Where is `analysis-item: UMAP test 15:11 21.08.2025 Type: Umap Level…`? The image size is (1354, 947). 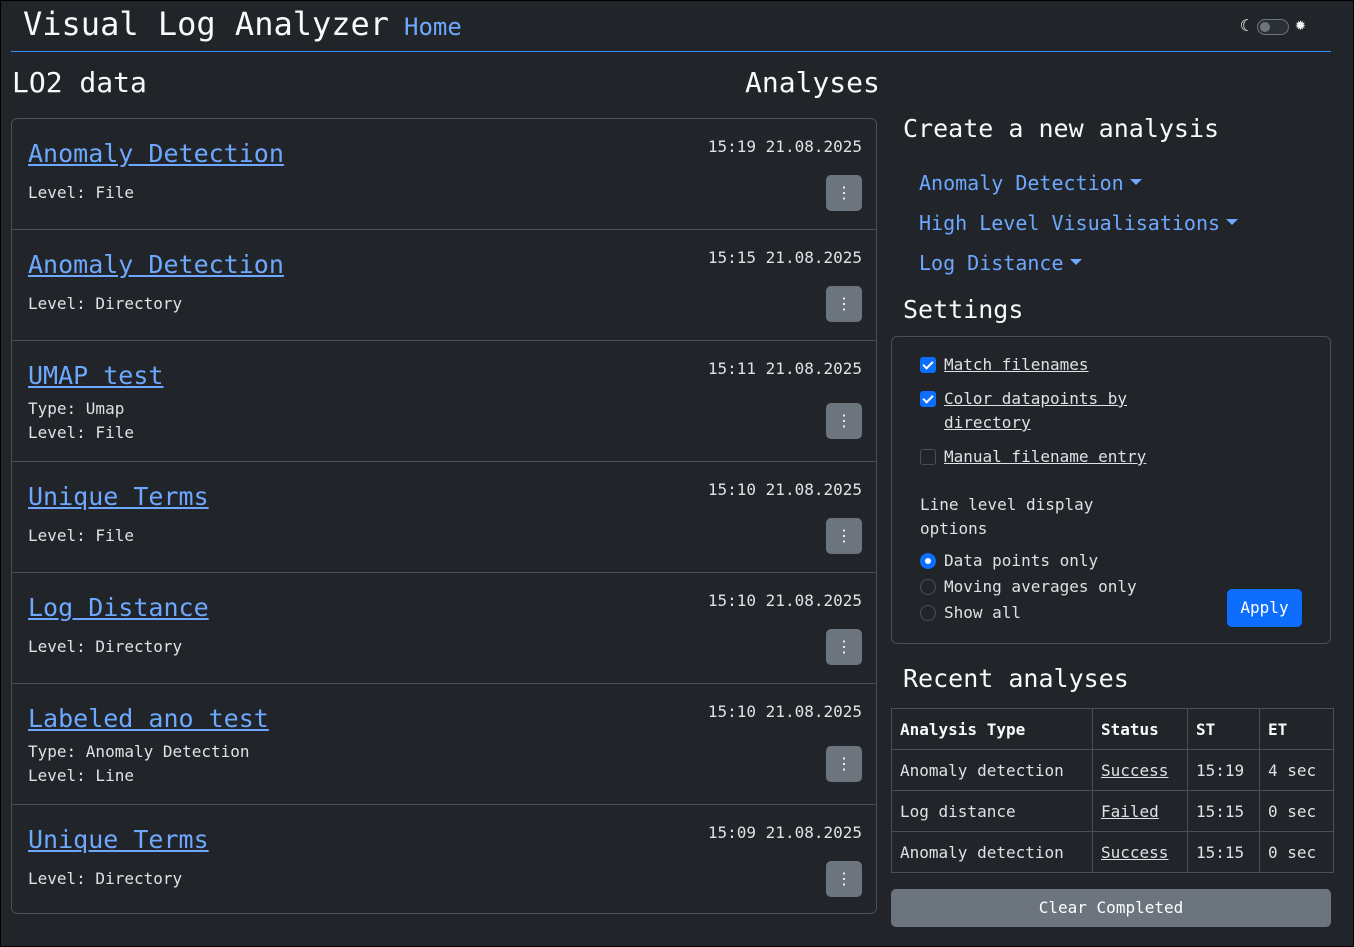
analysis-item: UMAP test 15:11 21.08.2025 Type: Umap Level… is located at coordinates (444, 401).